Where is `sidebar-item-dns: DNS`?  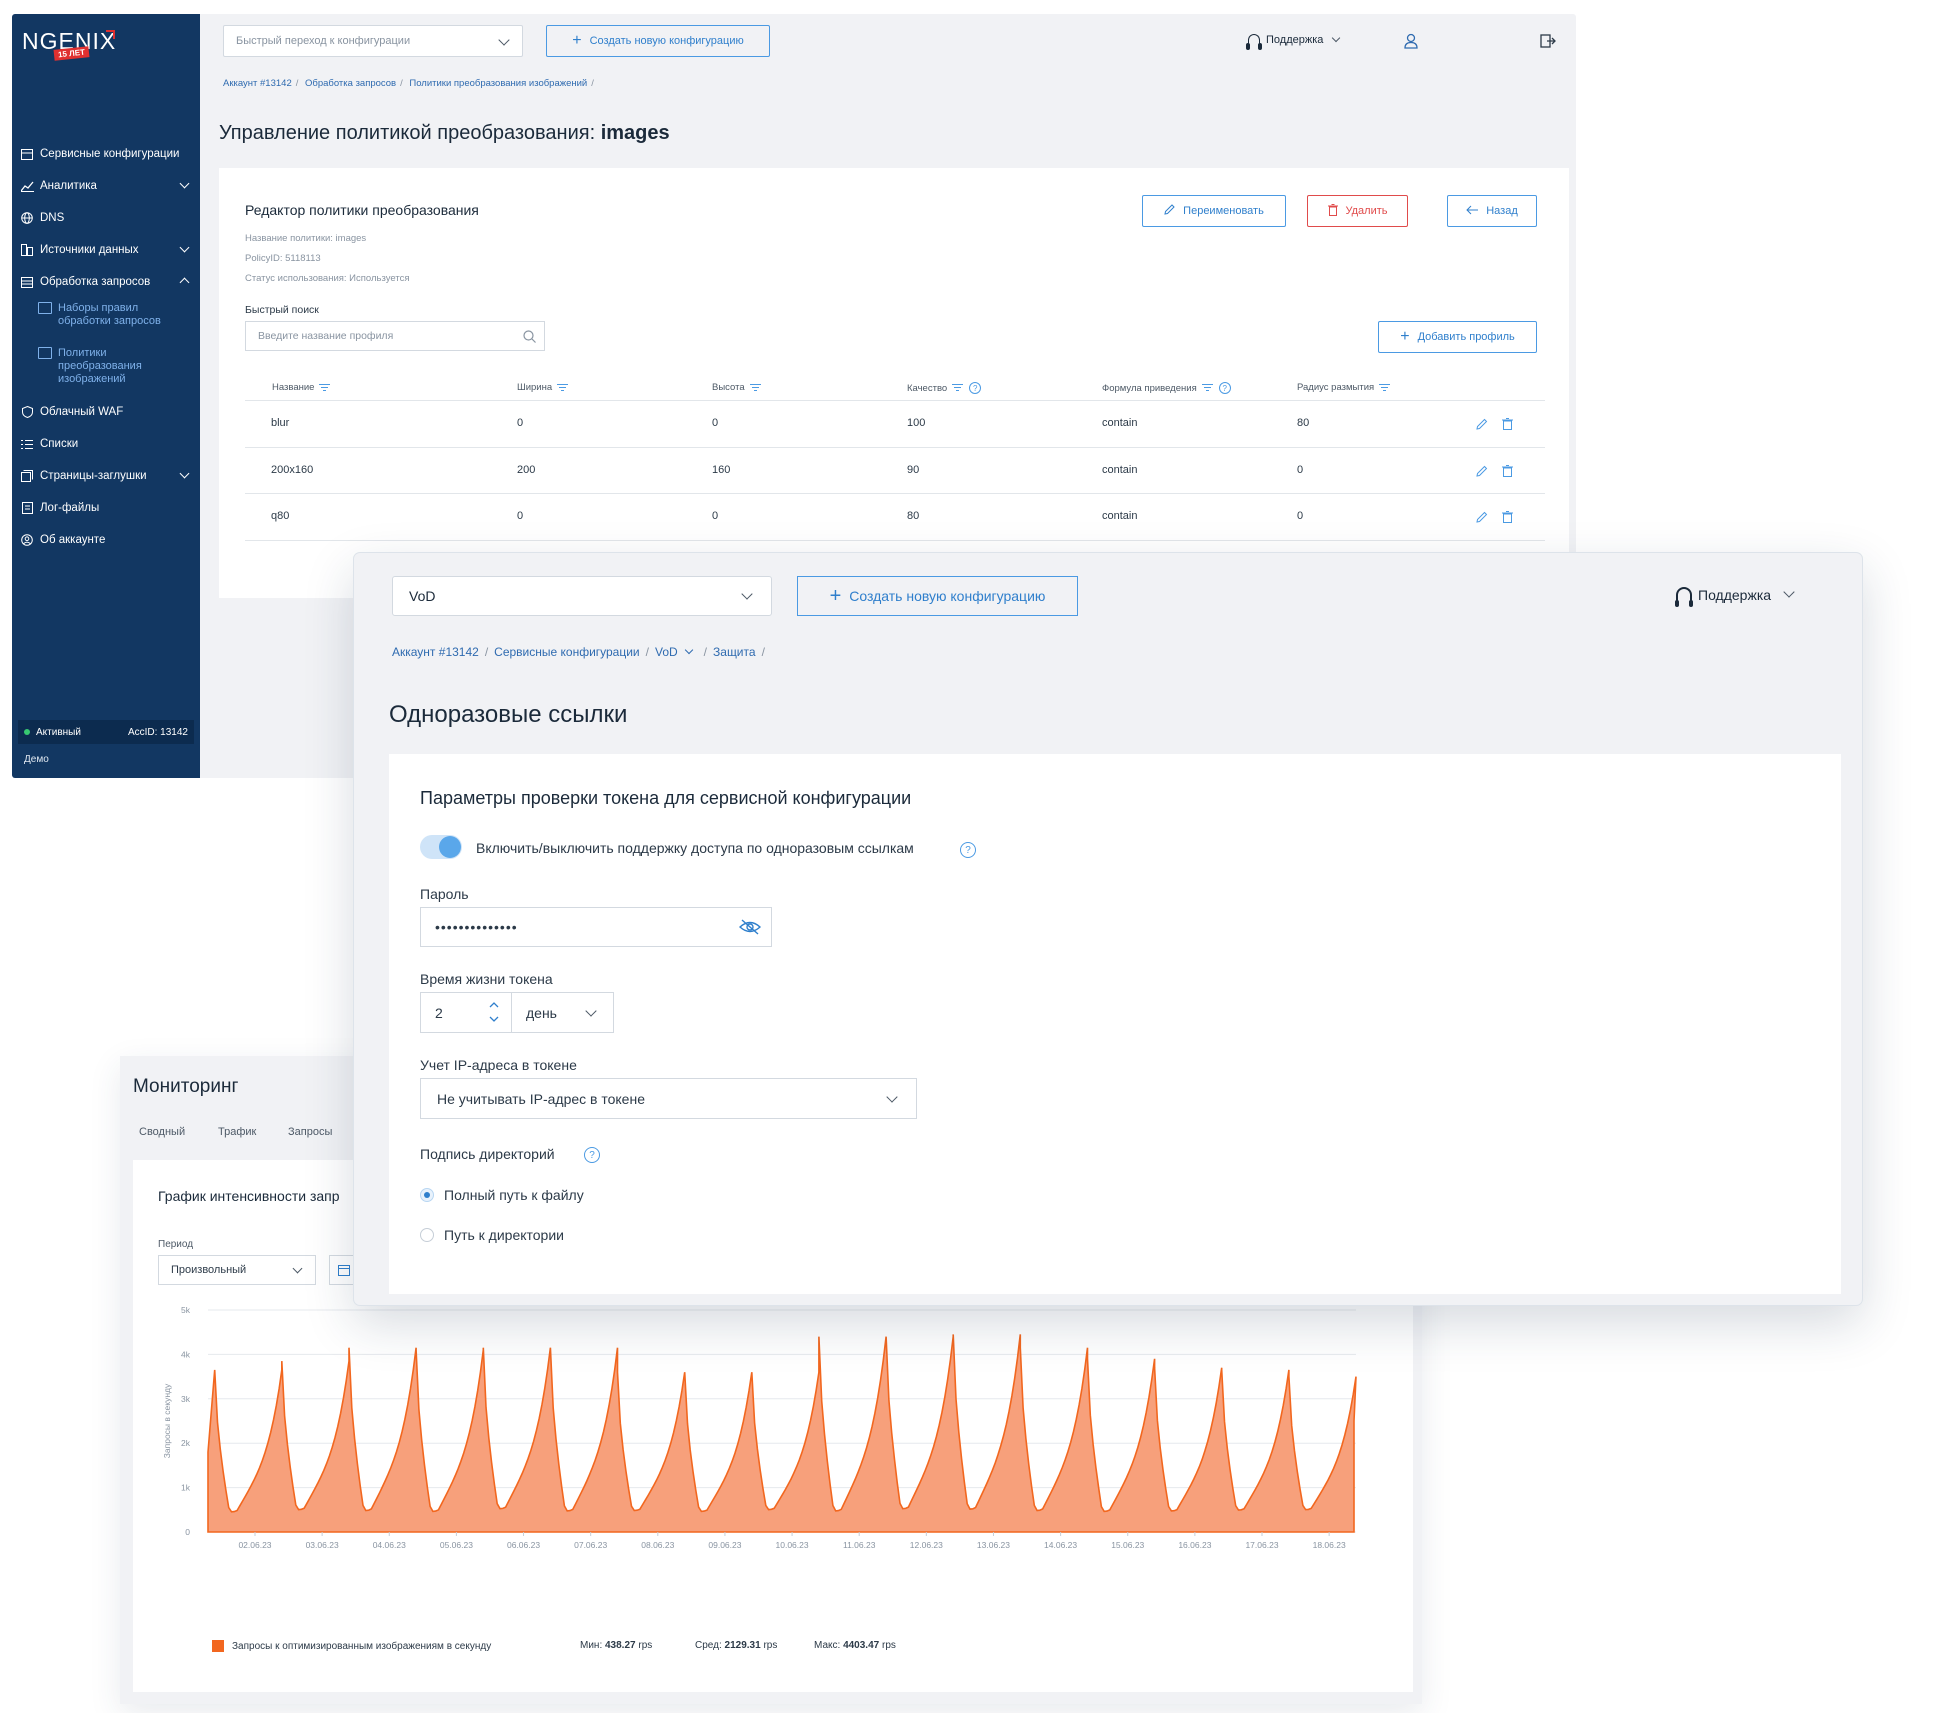
sidebar-item-dns: DNS is located at coordinates (106, 218).